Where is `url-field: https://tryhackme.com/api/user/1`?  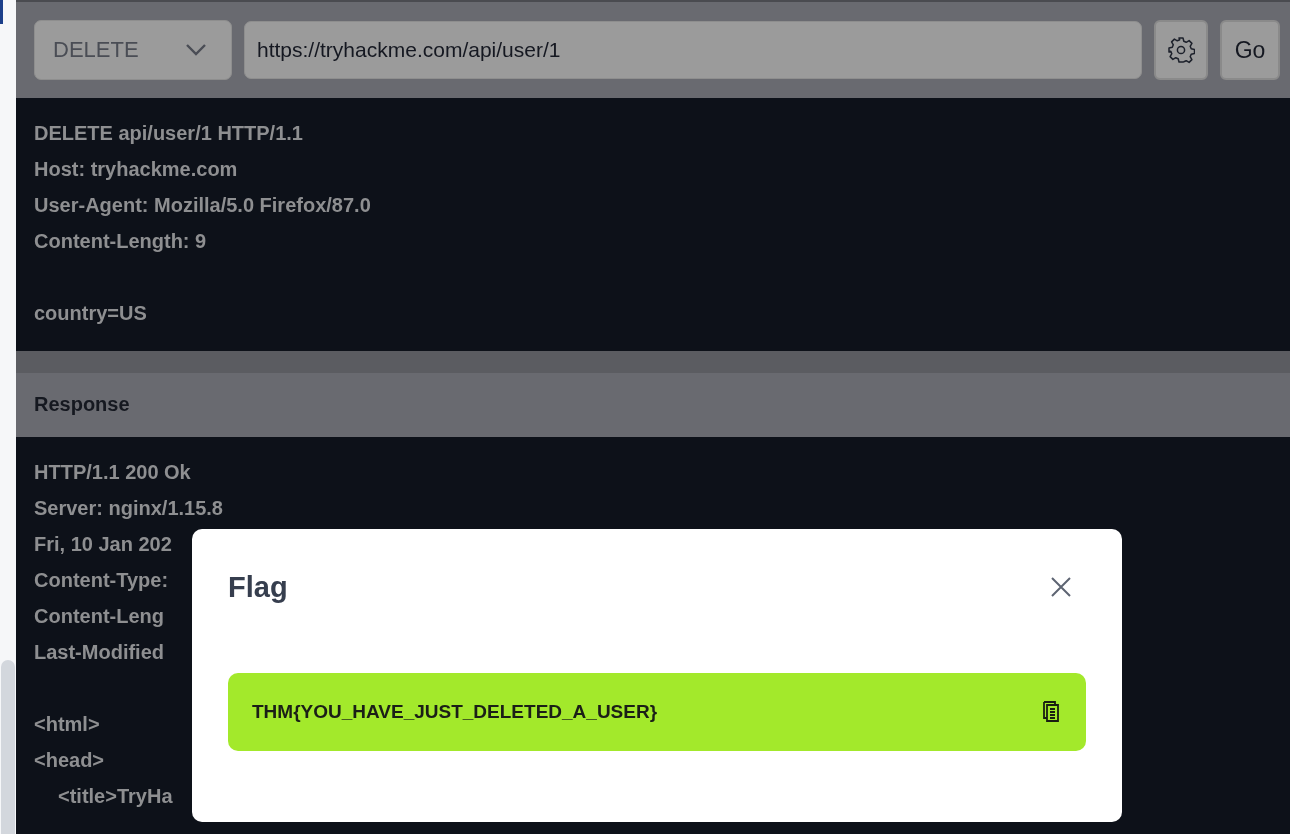
url-field: https://tryhackme.com/api/user/1 is located at coordinates (693, 50).